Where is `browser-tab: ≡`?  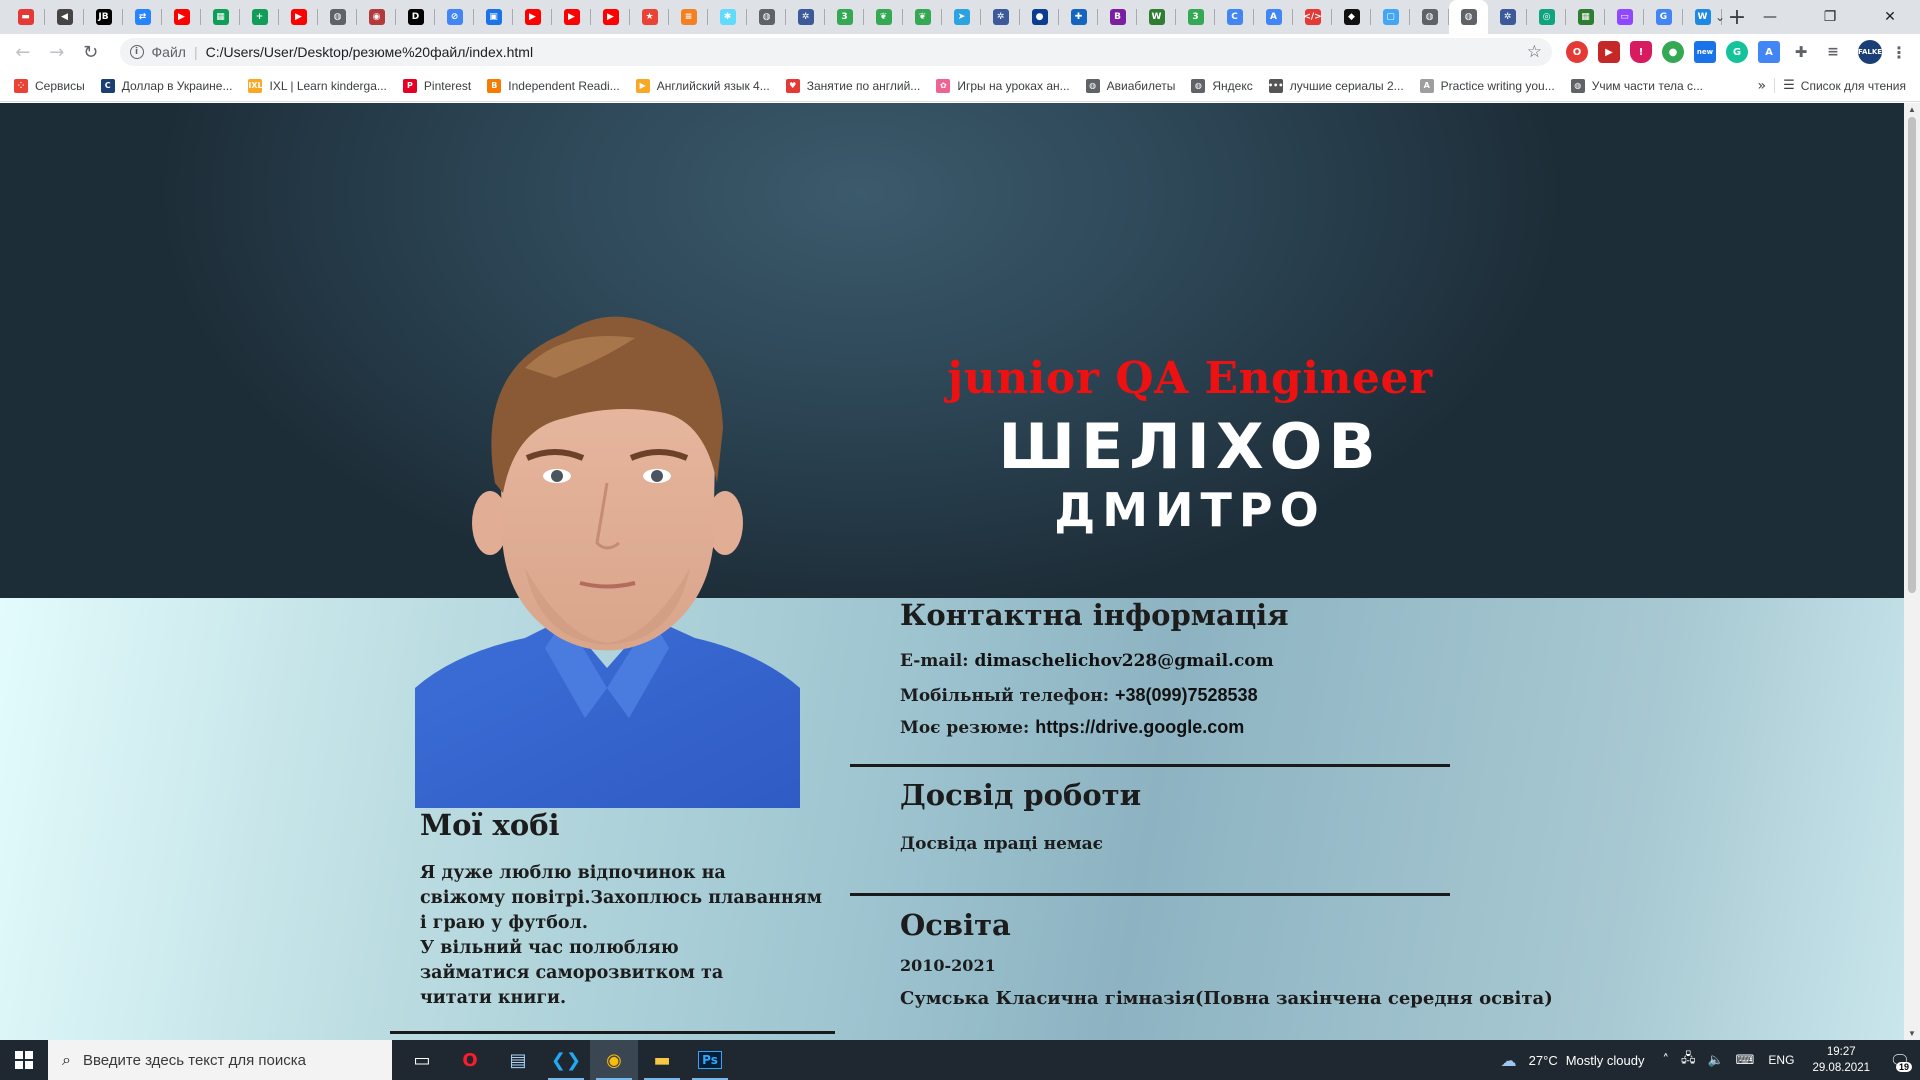
browser-tab: ≡ is located at coordinates (688, 17).